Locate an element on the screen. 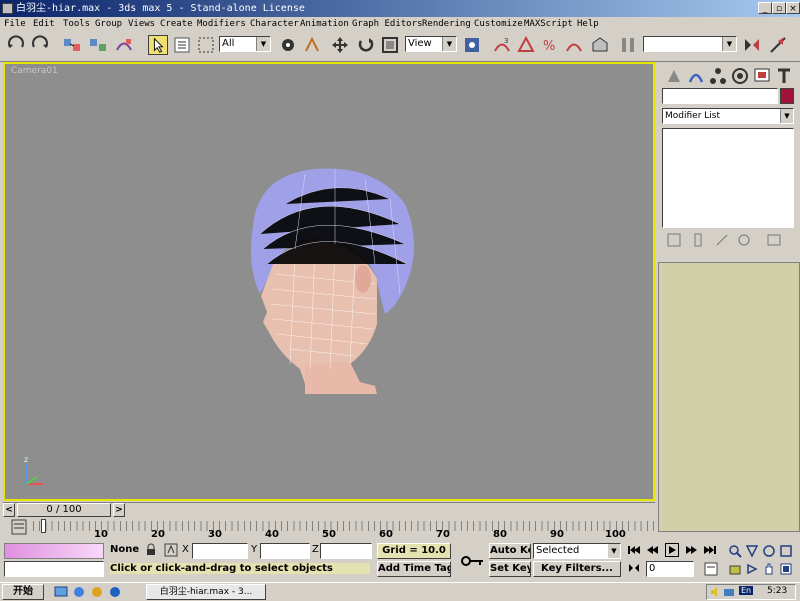 This screenshot has width=800, height=601. modifier-stack-list is located at coordinates (728, 178).